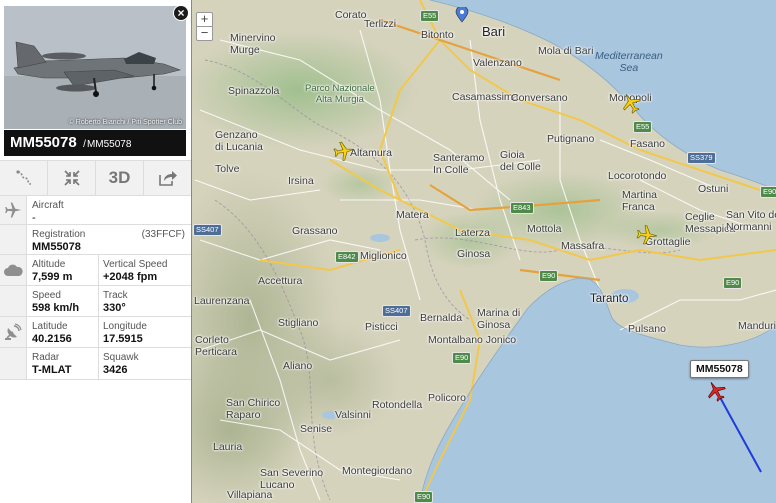 The width and height of the screenshot is (776, 503). I want to click on share-button, so click(167, 178).